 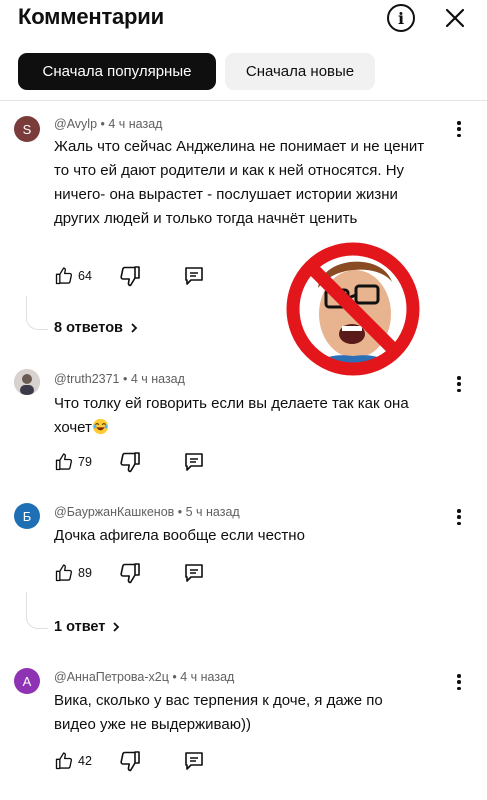 I want to click on comment-meta: @АннаПетрова-х2ц • 4 ч назад, so click(x=144, y=677).